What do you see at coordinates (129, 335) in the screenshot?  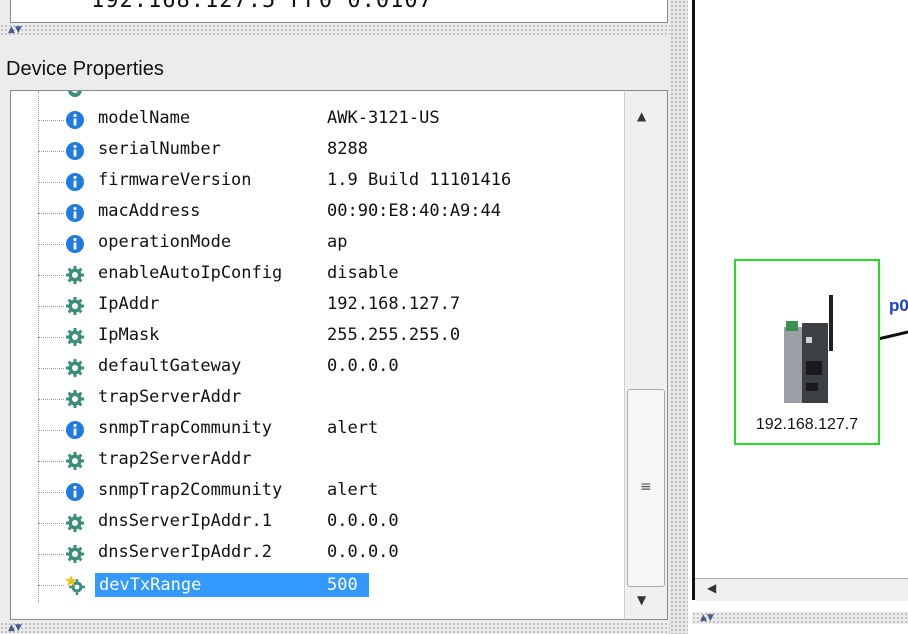 I see `property-name: IpMask` at bounding box center [129, 335].